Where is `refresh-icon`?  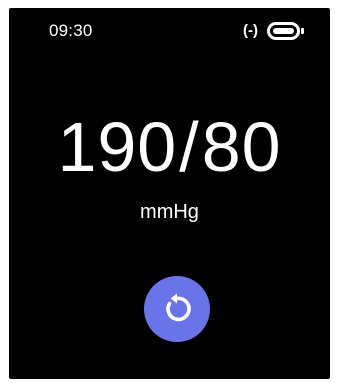 refresh-icon is located at coordinates (178, 307).